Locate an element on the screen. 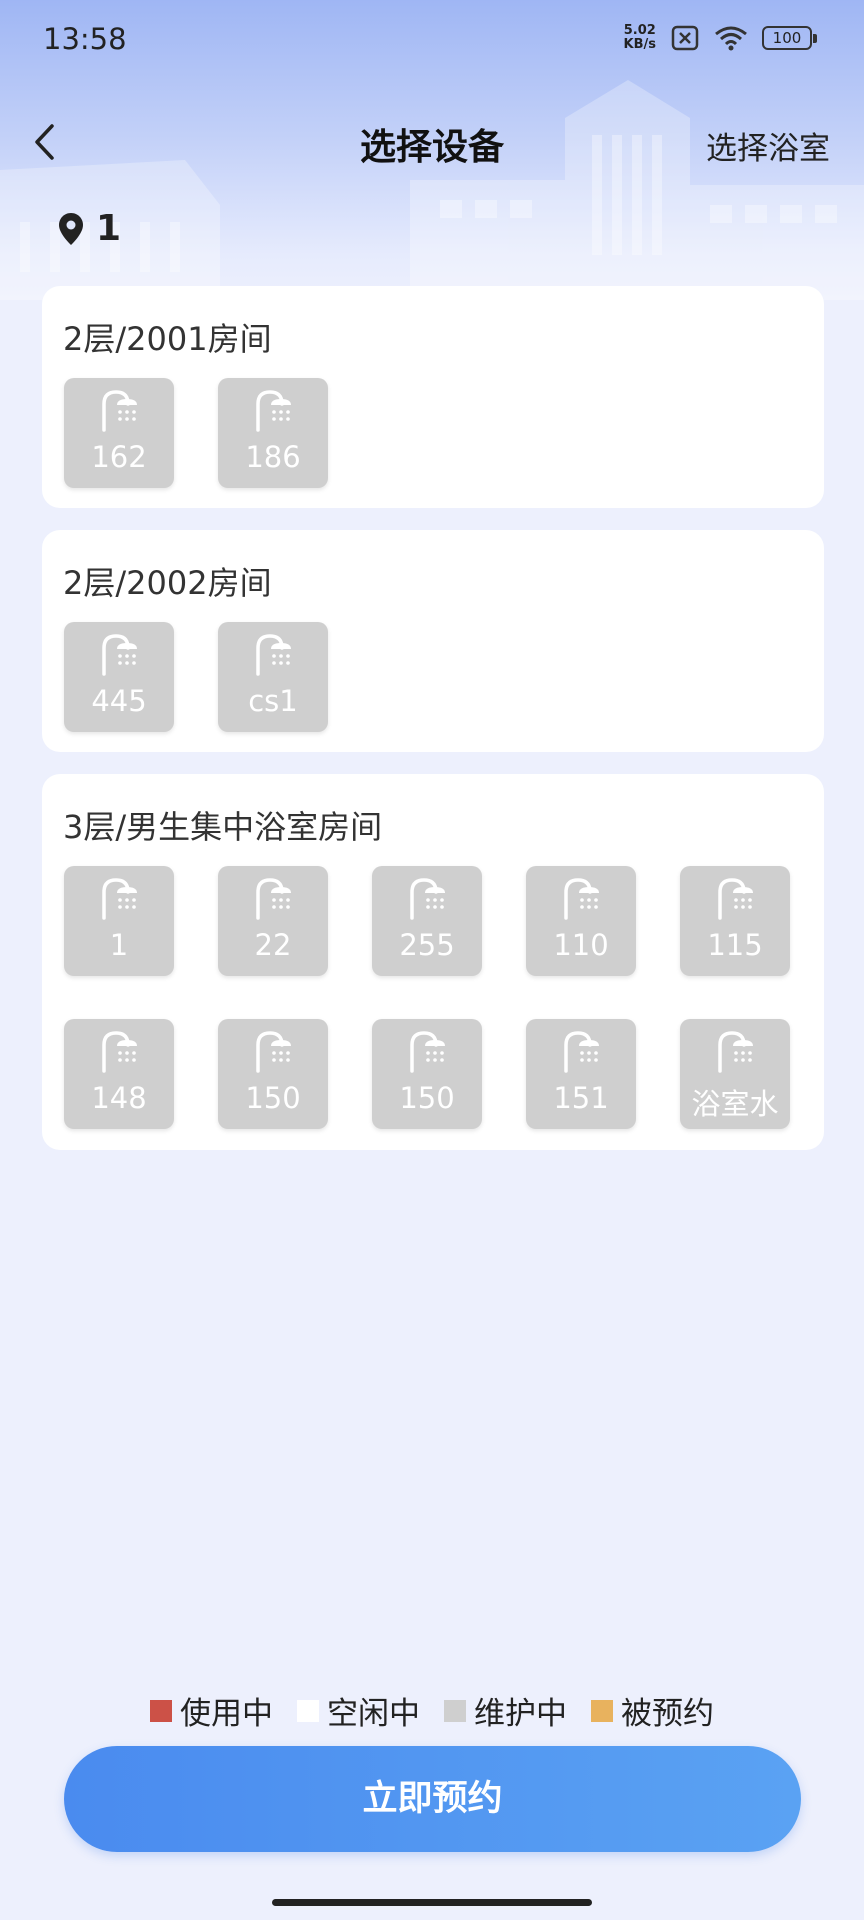 This screenshot has width=864, height=1920. status-icons: 5.02 KB/s 100 is located at coordinates (720, 38).